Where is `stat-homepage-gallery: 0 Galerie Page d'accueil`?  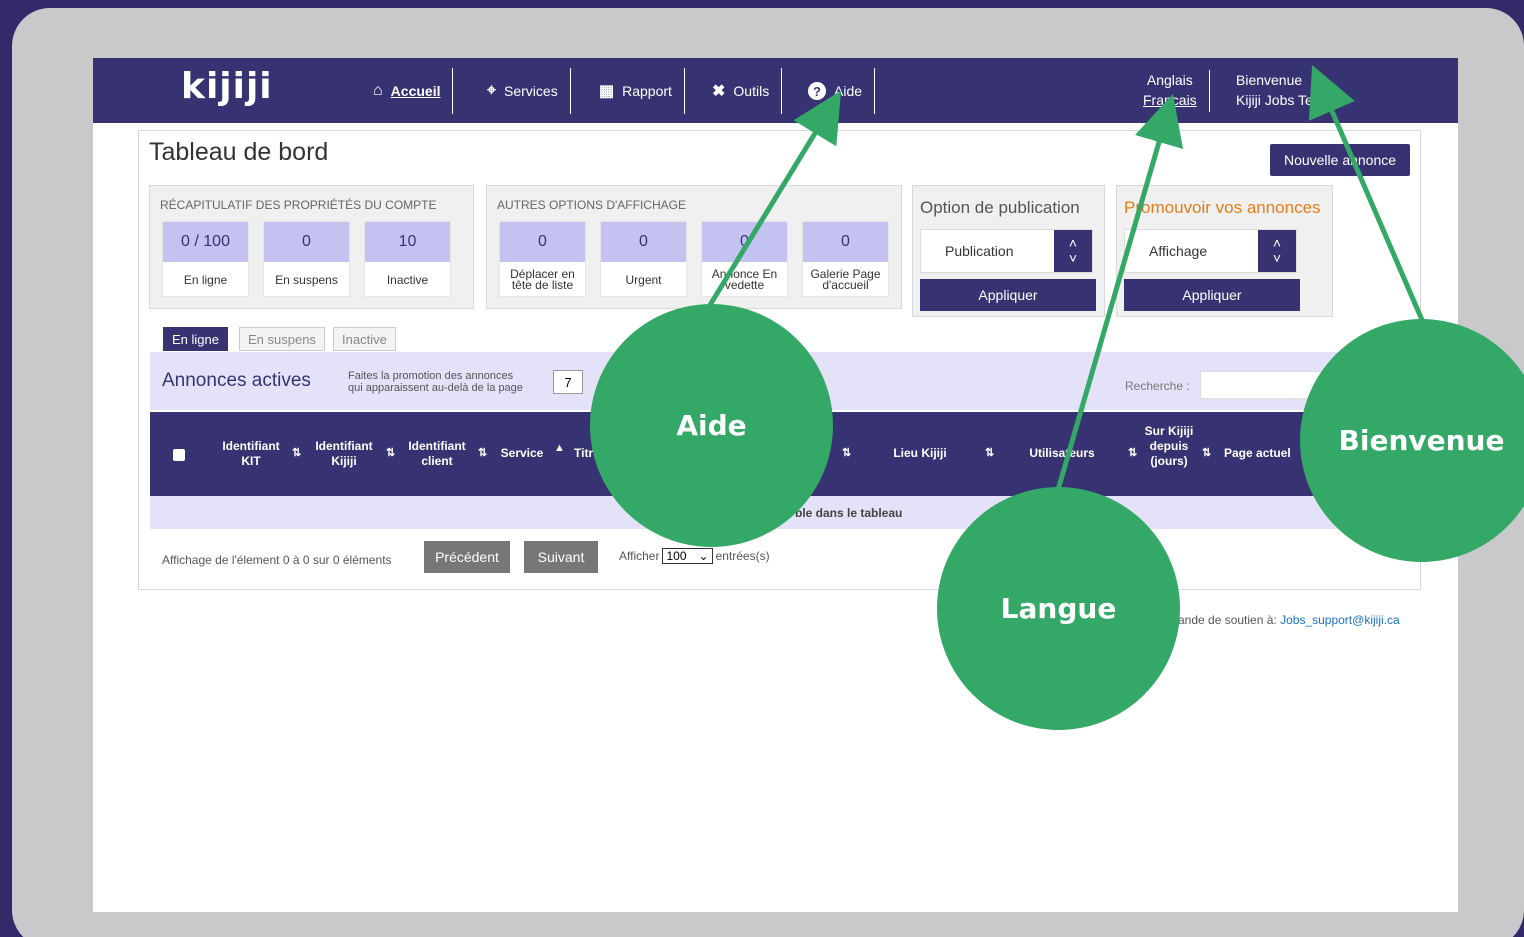 stat-homepage-gallery: 0 Galerie Page d'accueil is located at coordinates (845, 259).